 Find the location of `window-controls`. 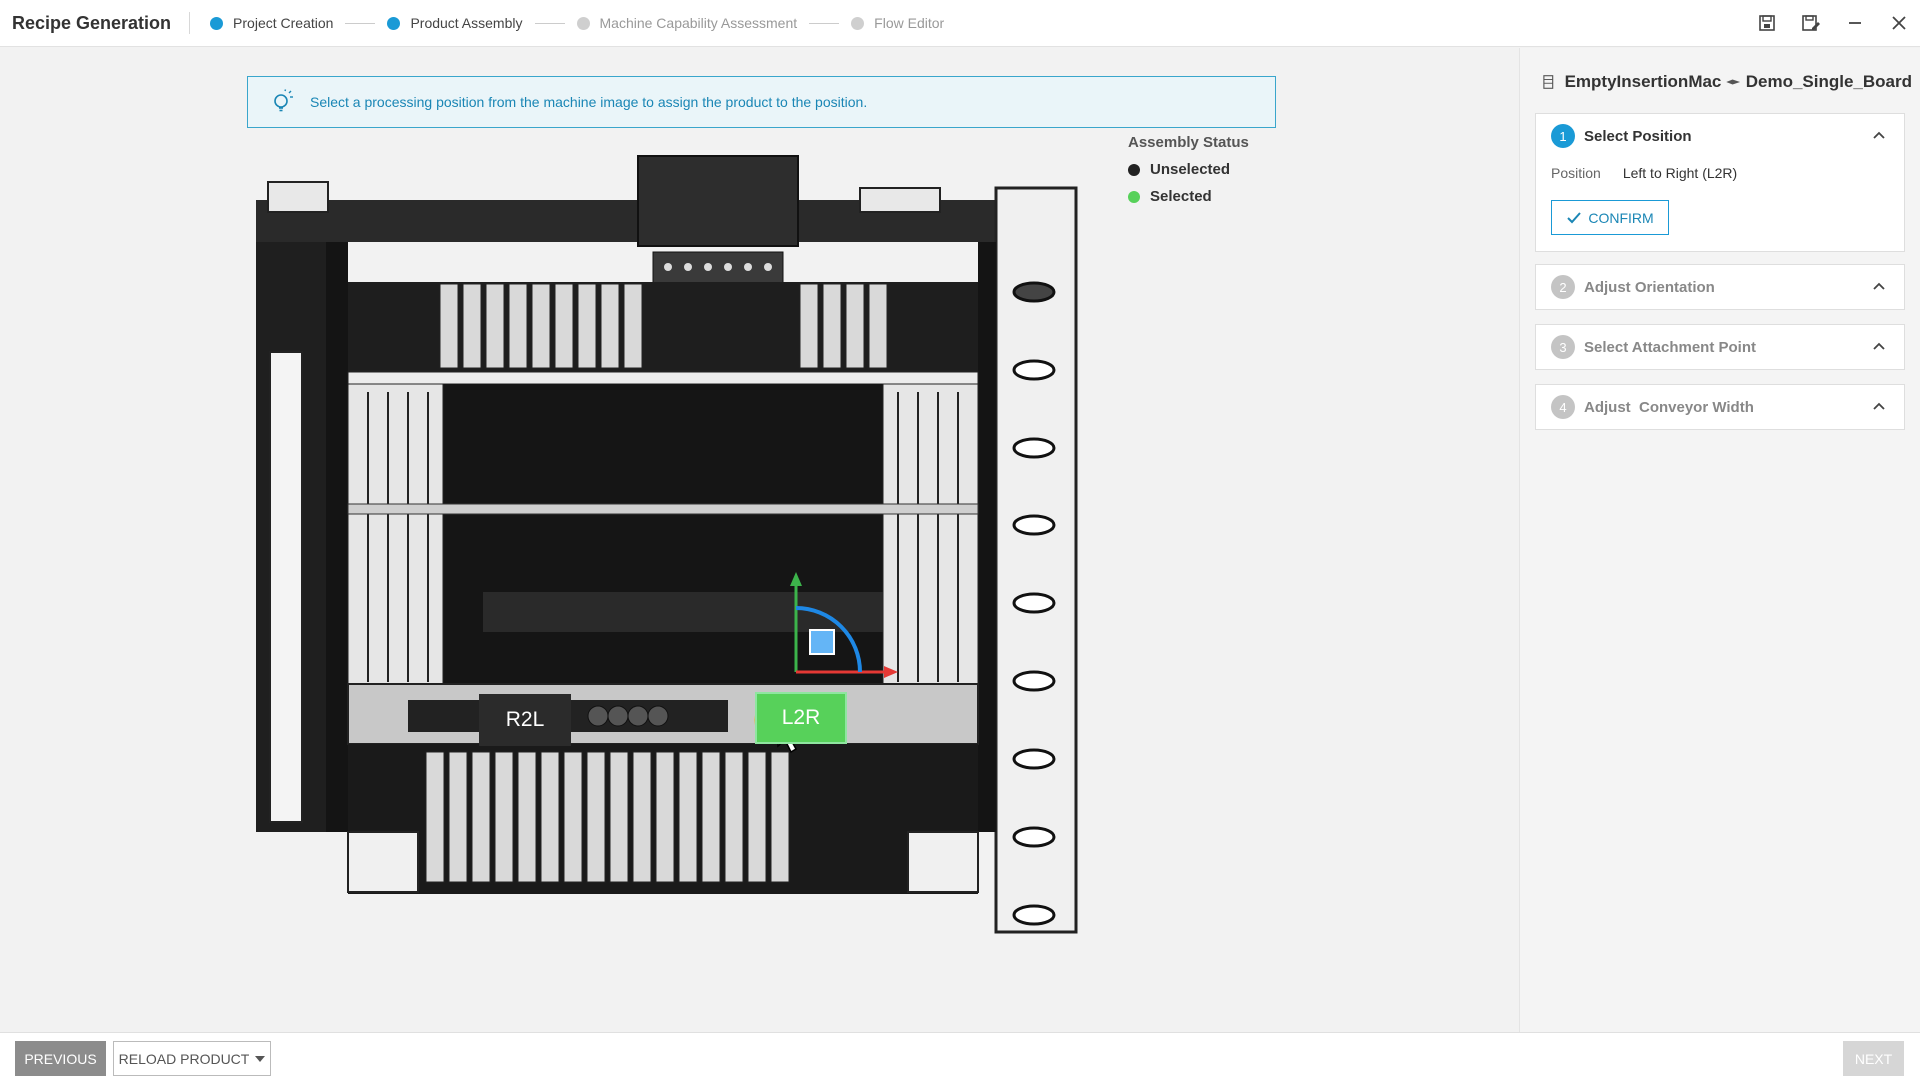

window-controls is located at coordinates (1833, 23).